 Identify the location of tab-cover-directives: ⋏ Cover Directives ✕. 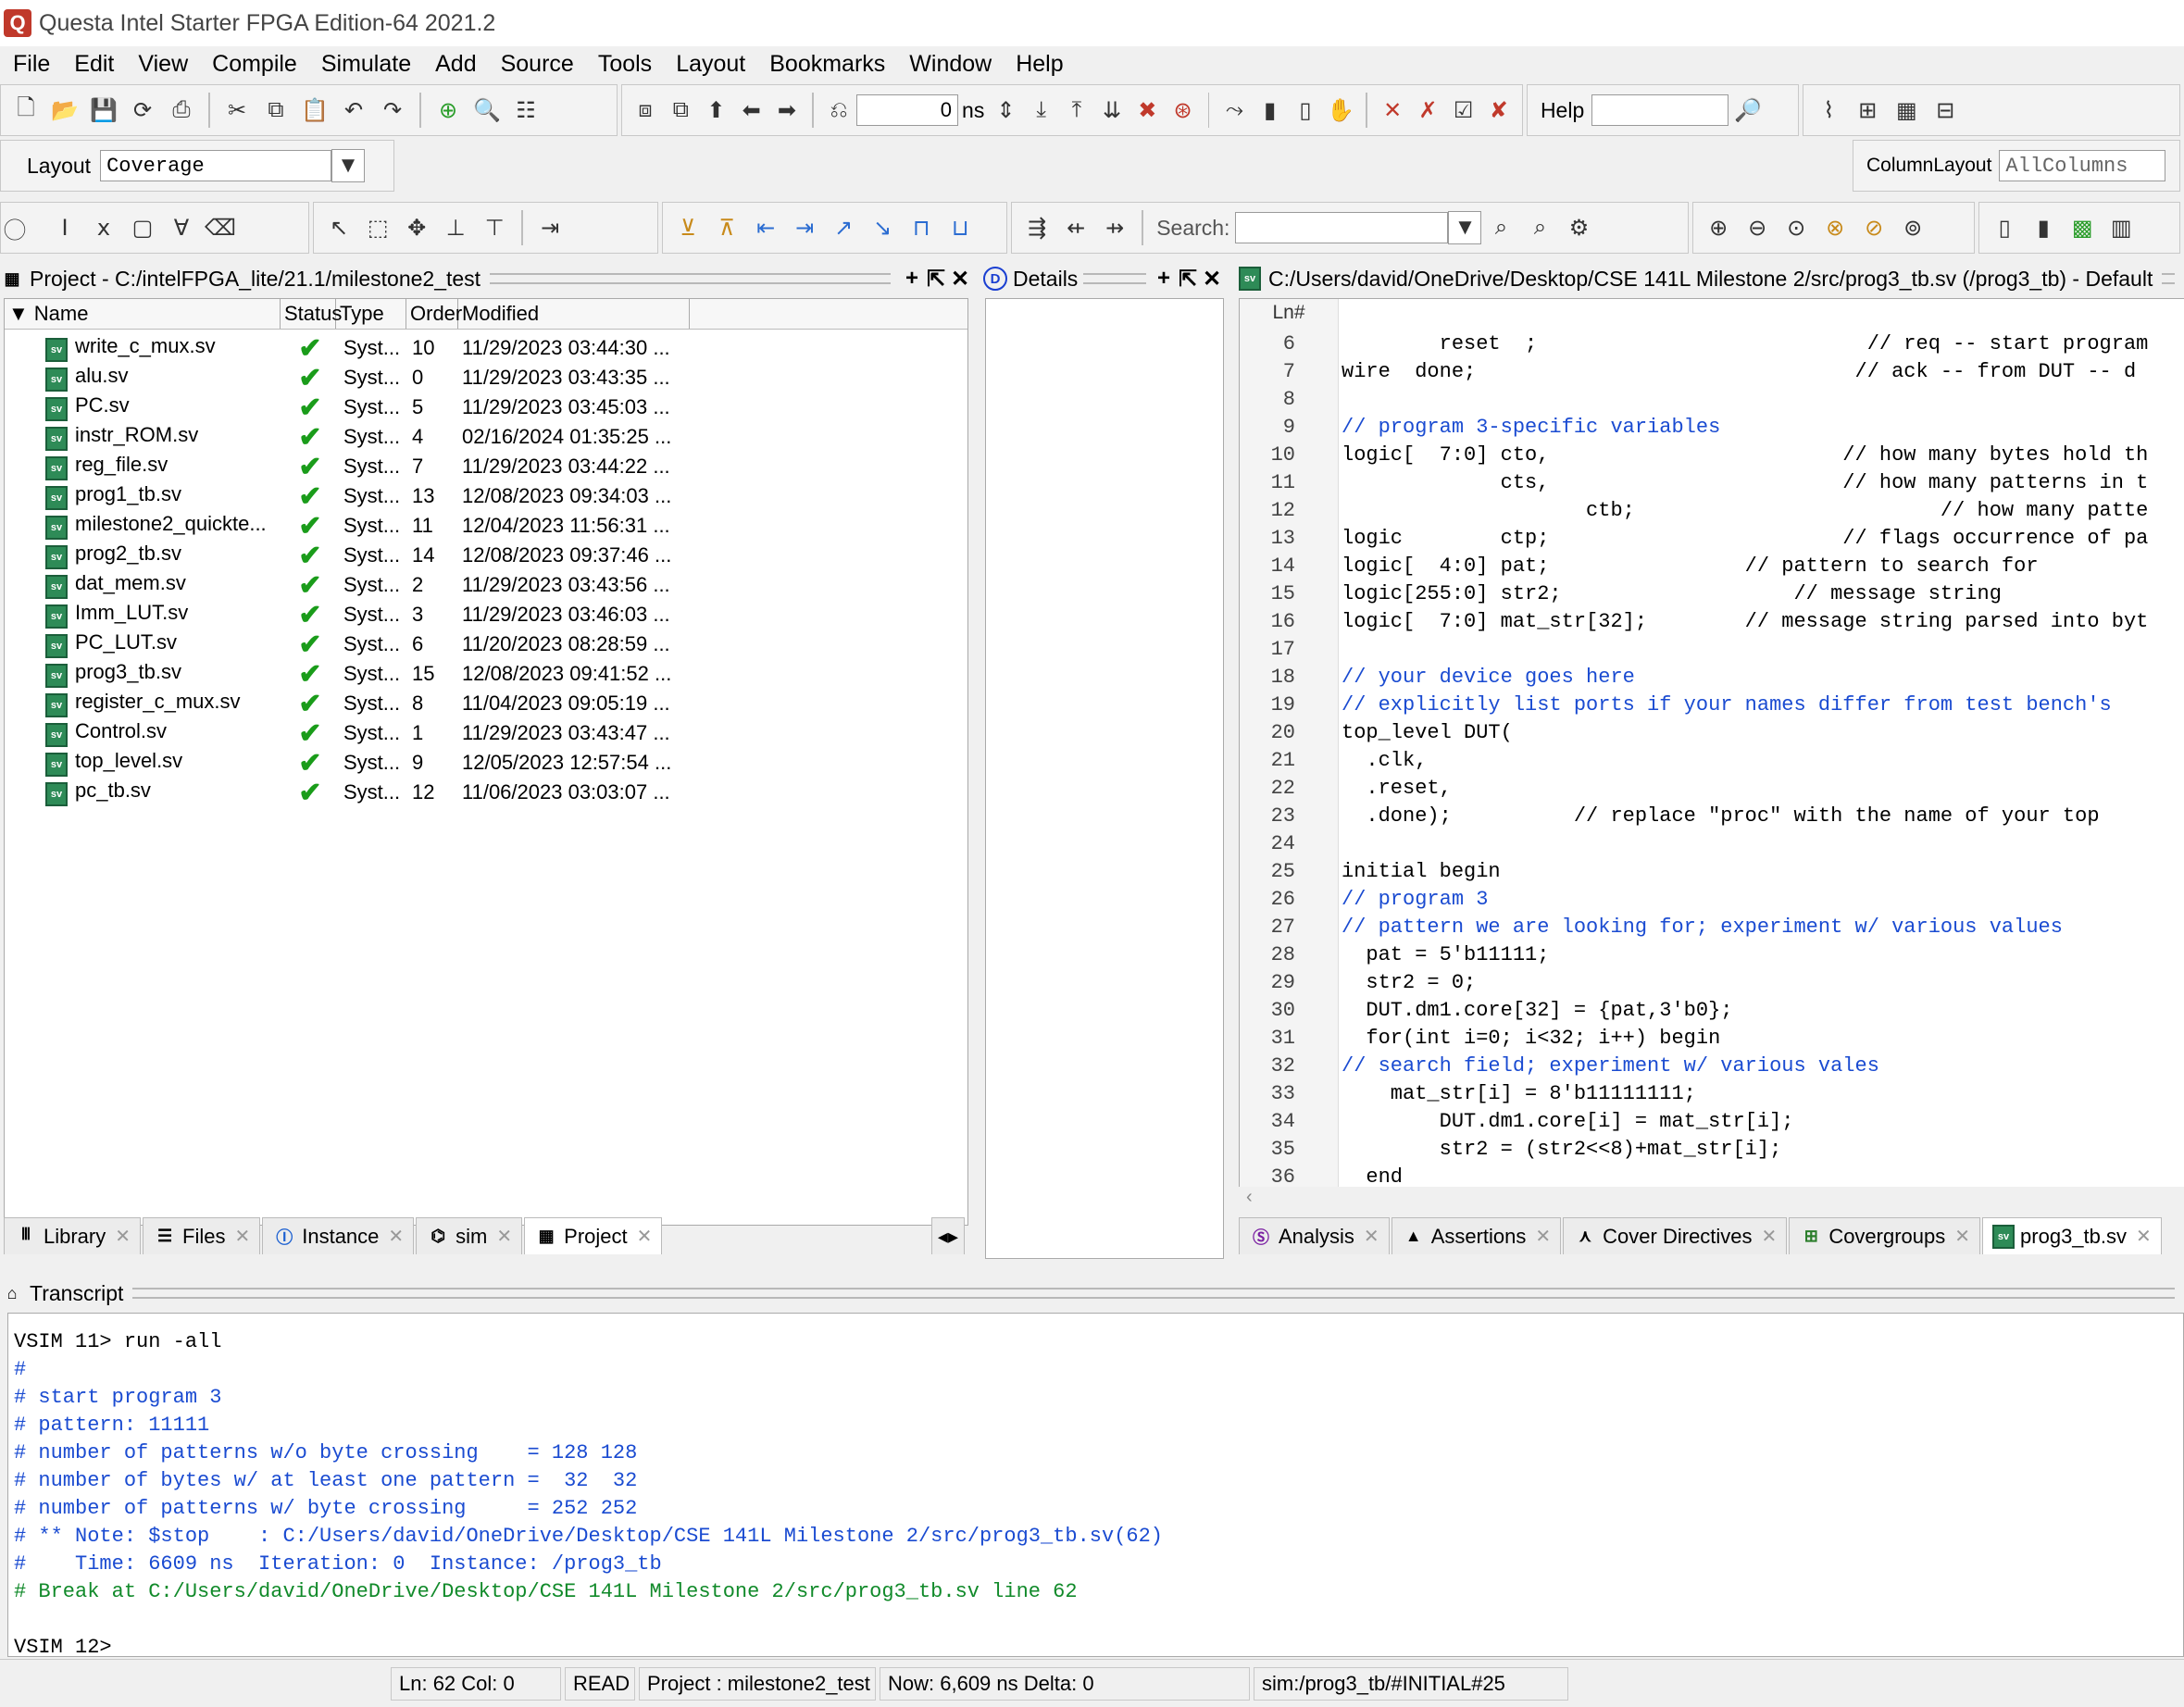
(1675, 1235).